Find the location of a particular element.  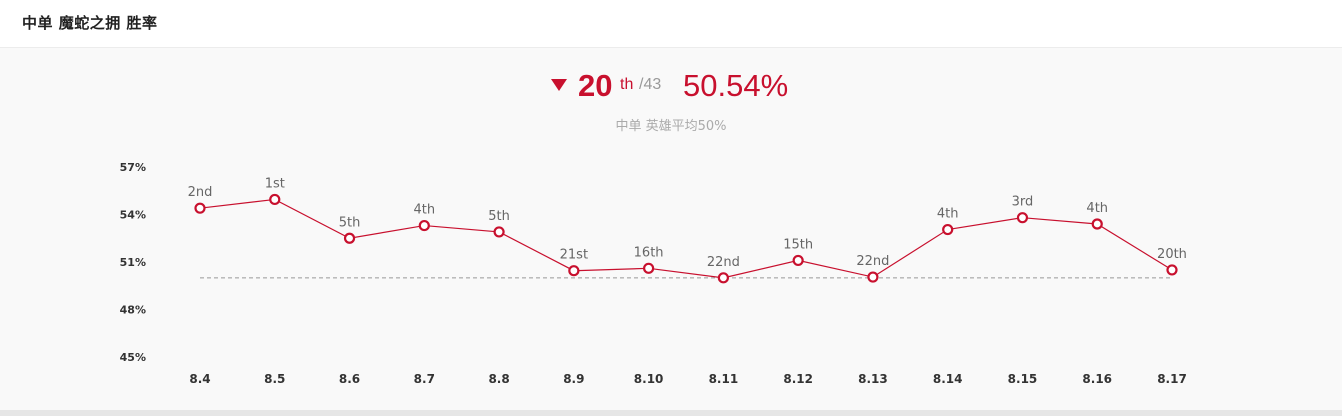

data-label: 1st is located at coordinates (275, 183).